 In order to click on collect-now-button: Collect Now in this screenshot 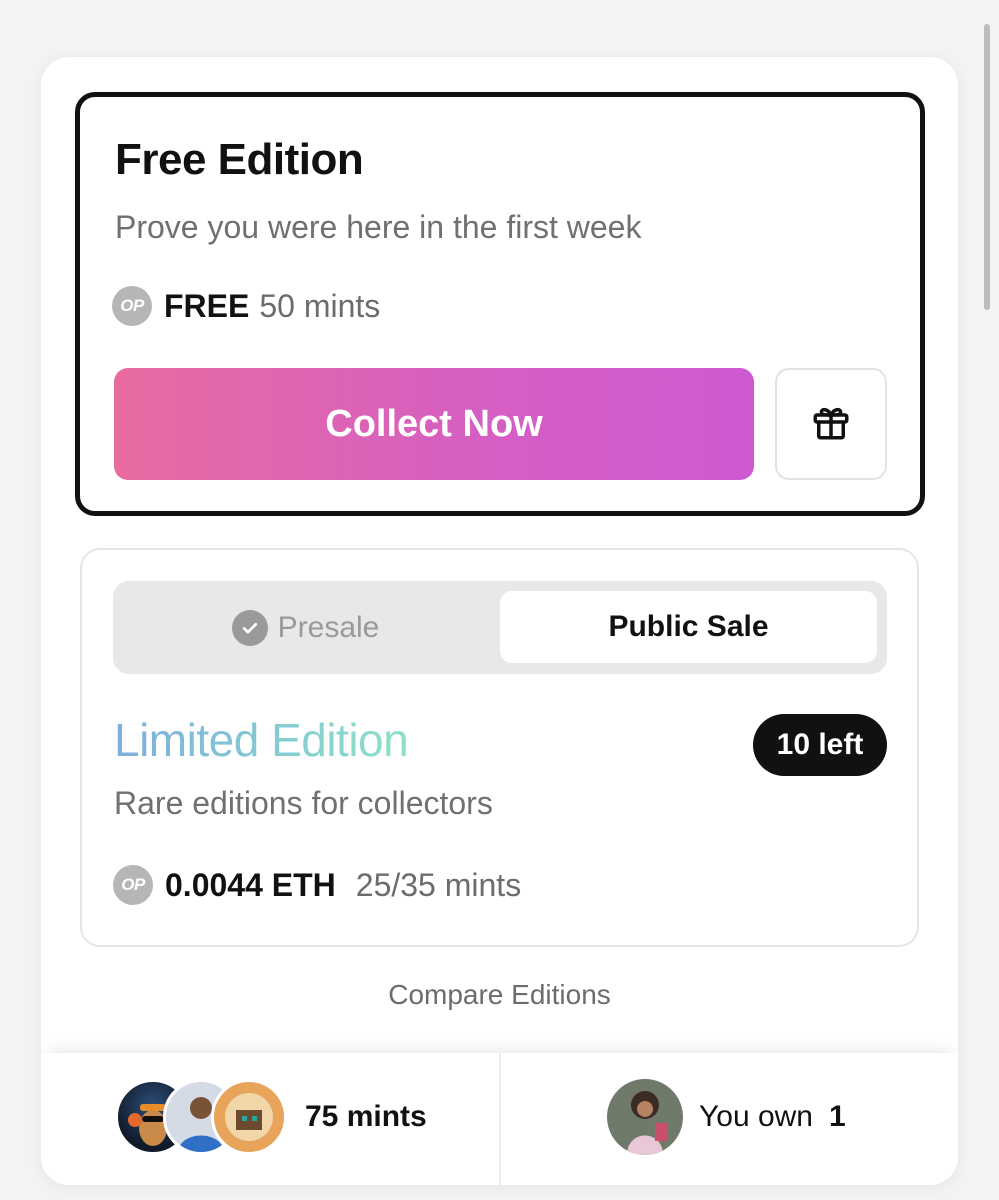, I will do `click(434, 424)`.